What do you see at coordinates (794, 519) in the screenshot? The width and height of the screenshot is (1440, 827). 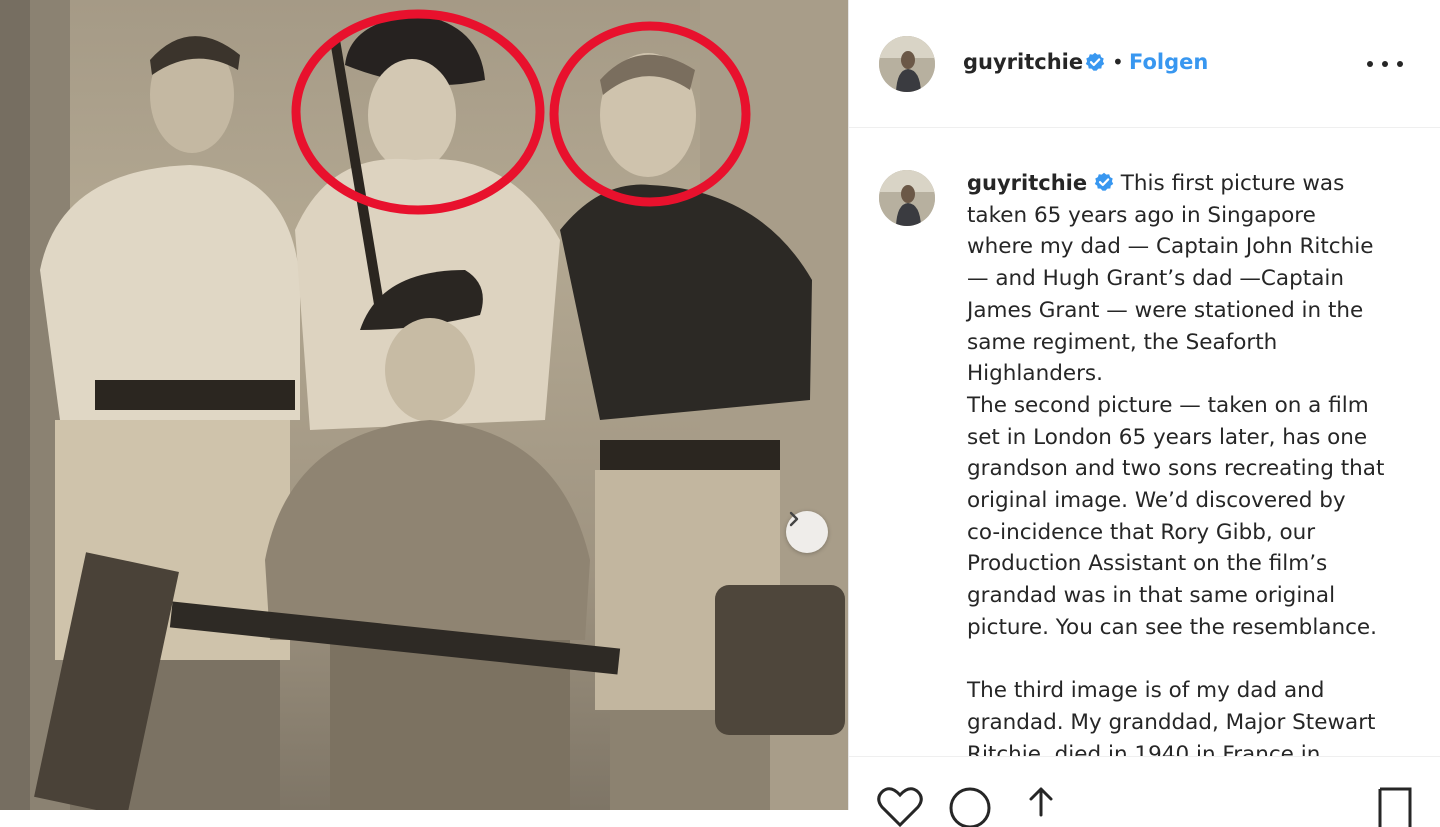 I see `chevron-right-icon` at bounding box center [794, 519].